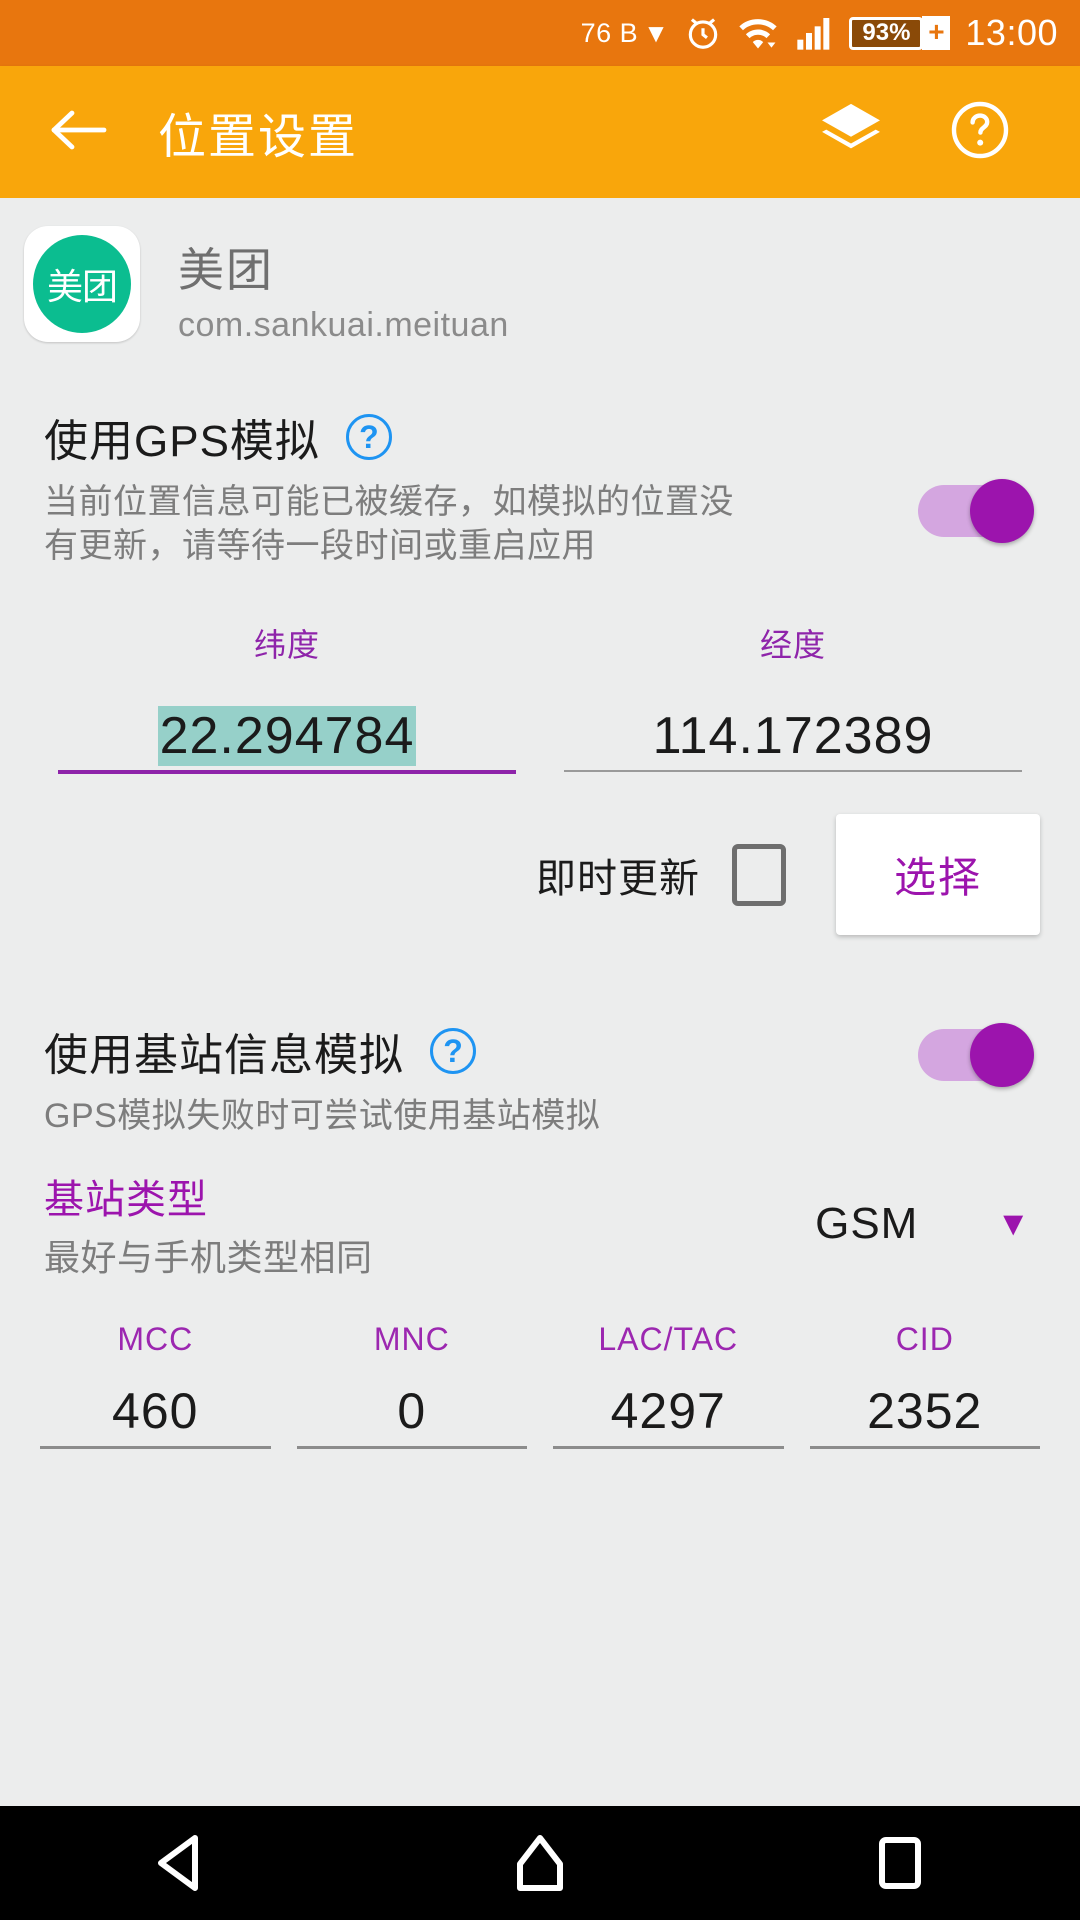 The width and height of the screenshot is (1080, 1920). What do you see at coordinates (924, 1447) in the screenshot?
I see `cid-underline` at bounding box center [924, 1447].